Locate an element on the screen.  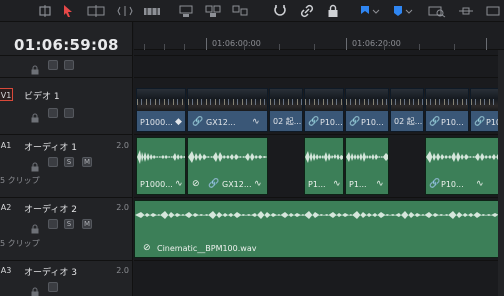
zoom-out-icon is located at coordinates (466, 11).